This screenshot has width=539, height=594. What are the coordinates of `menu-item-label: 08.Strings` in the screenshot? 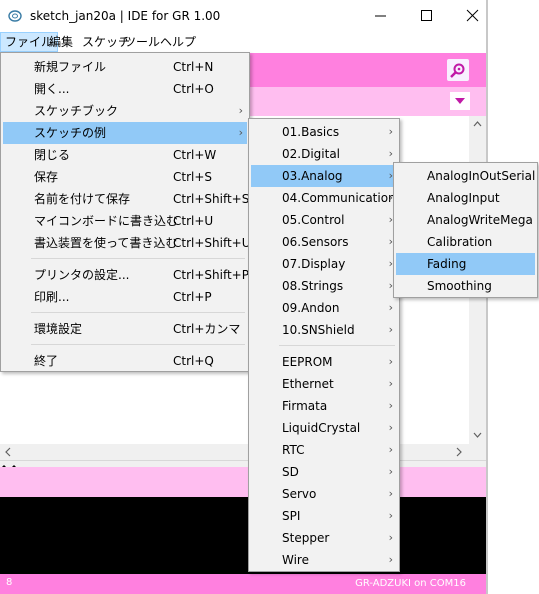 It's located at (313, 286).